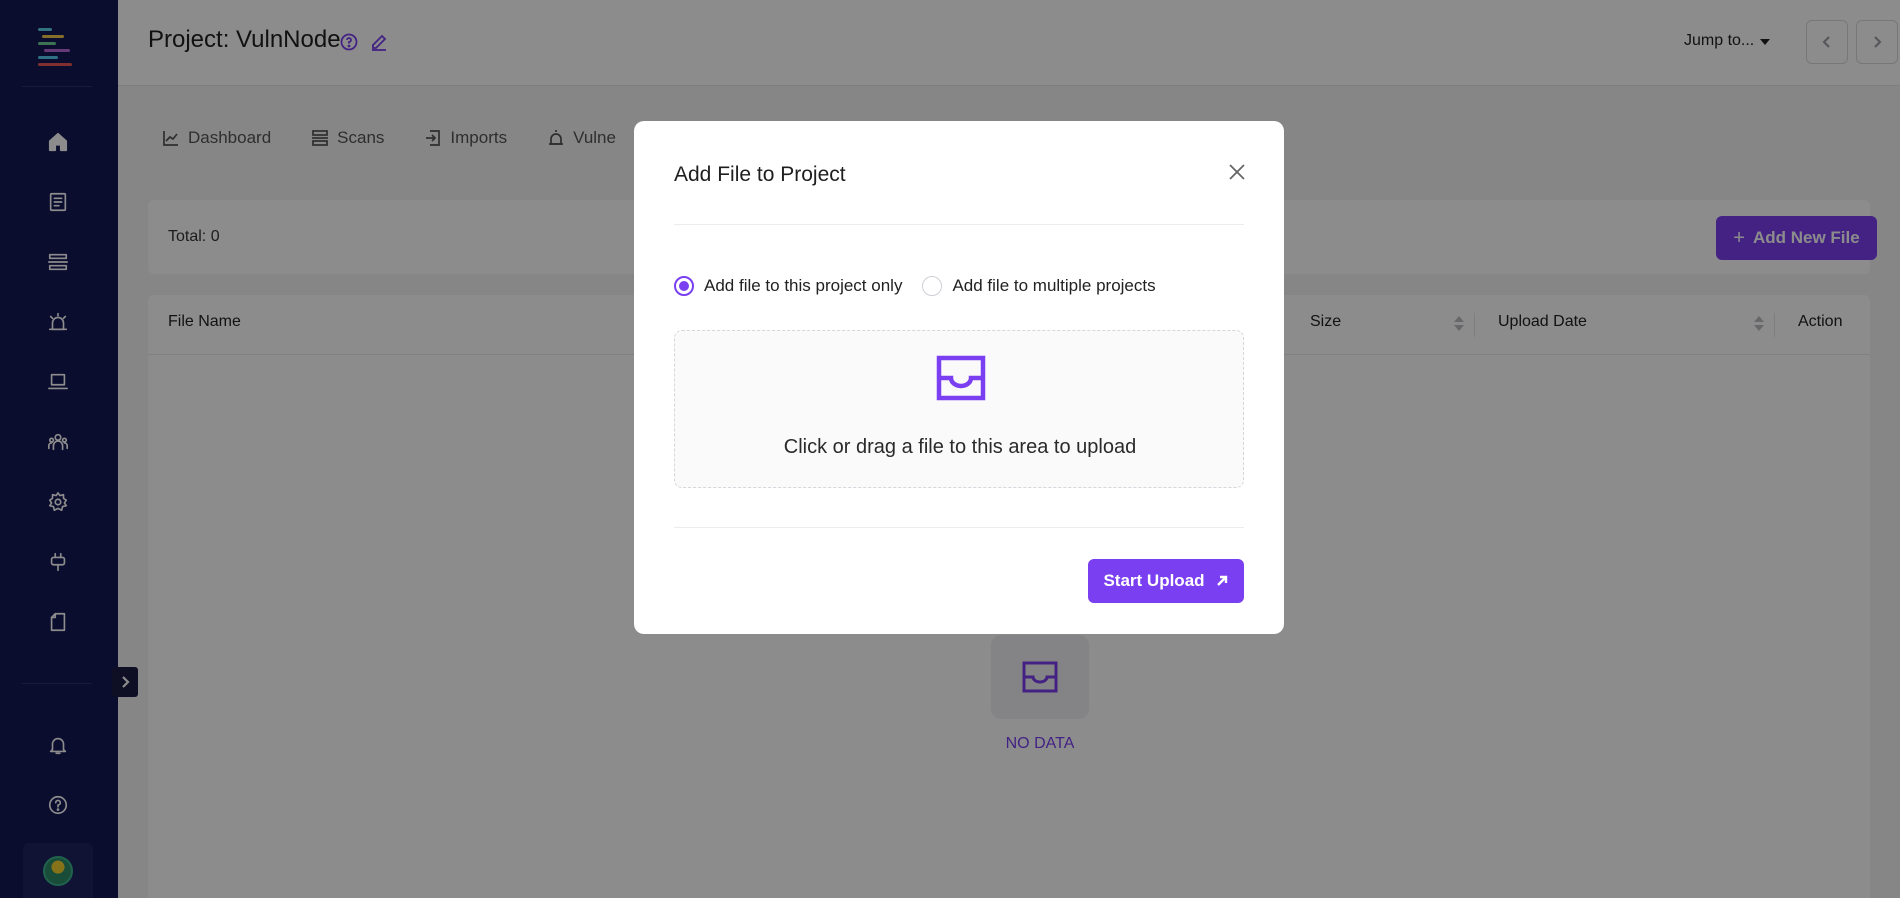 The height and width of the screenshot is (898, 1900). Describe the element at coordinates (932, 286) in the screenshot. I see `radio-multiple-projects` at that location.